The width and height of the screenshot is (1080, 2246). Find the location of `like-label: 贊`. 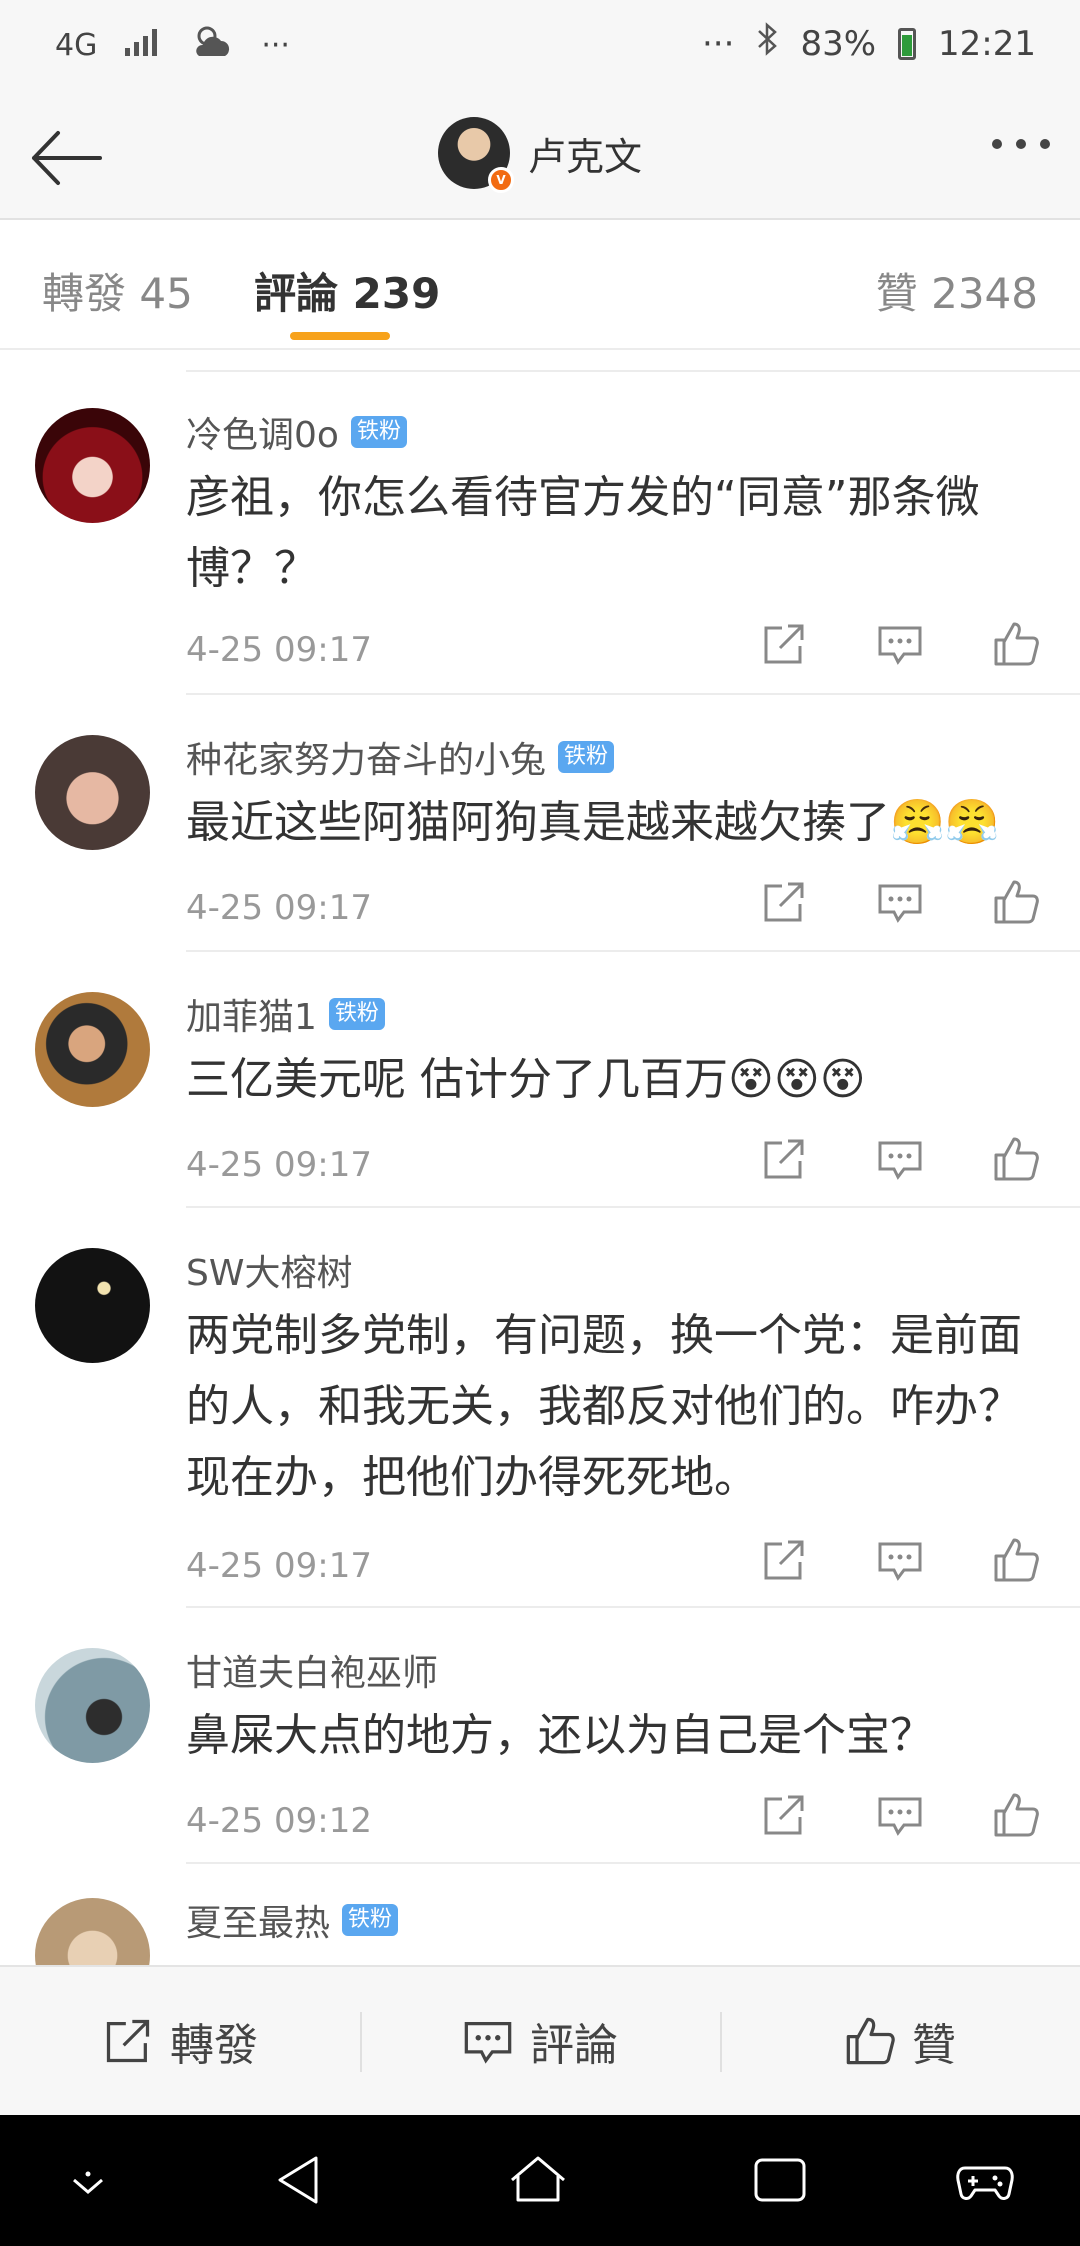

like-label: 贊 is located at coordinates (934, 2045).